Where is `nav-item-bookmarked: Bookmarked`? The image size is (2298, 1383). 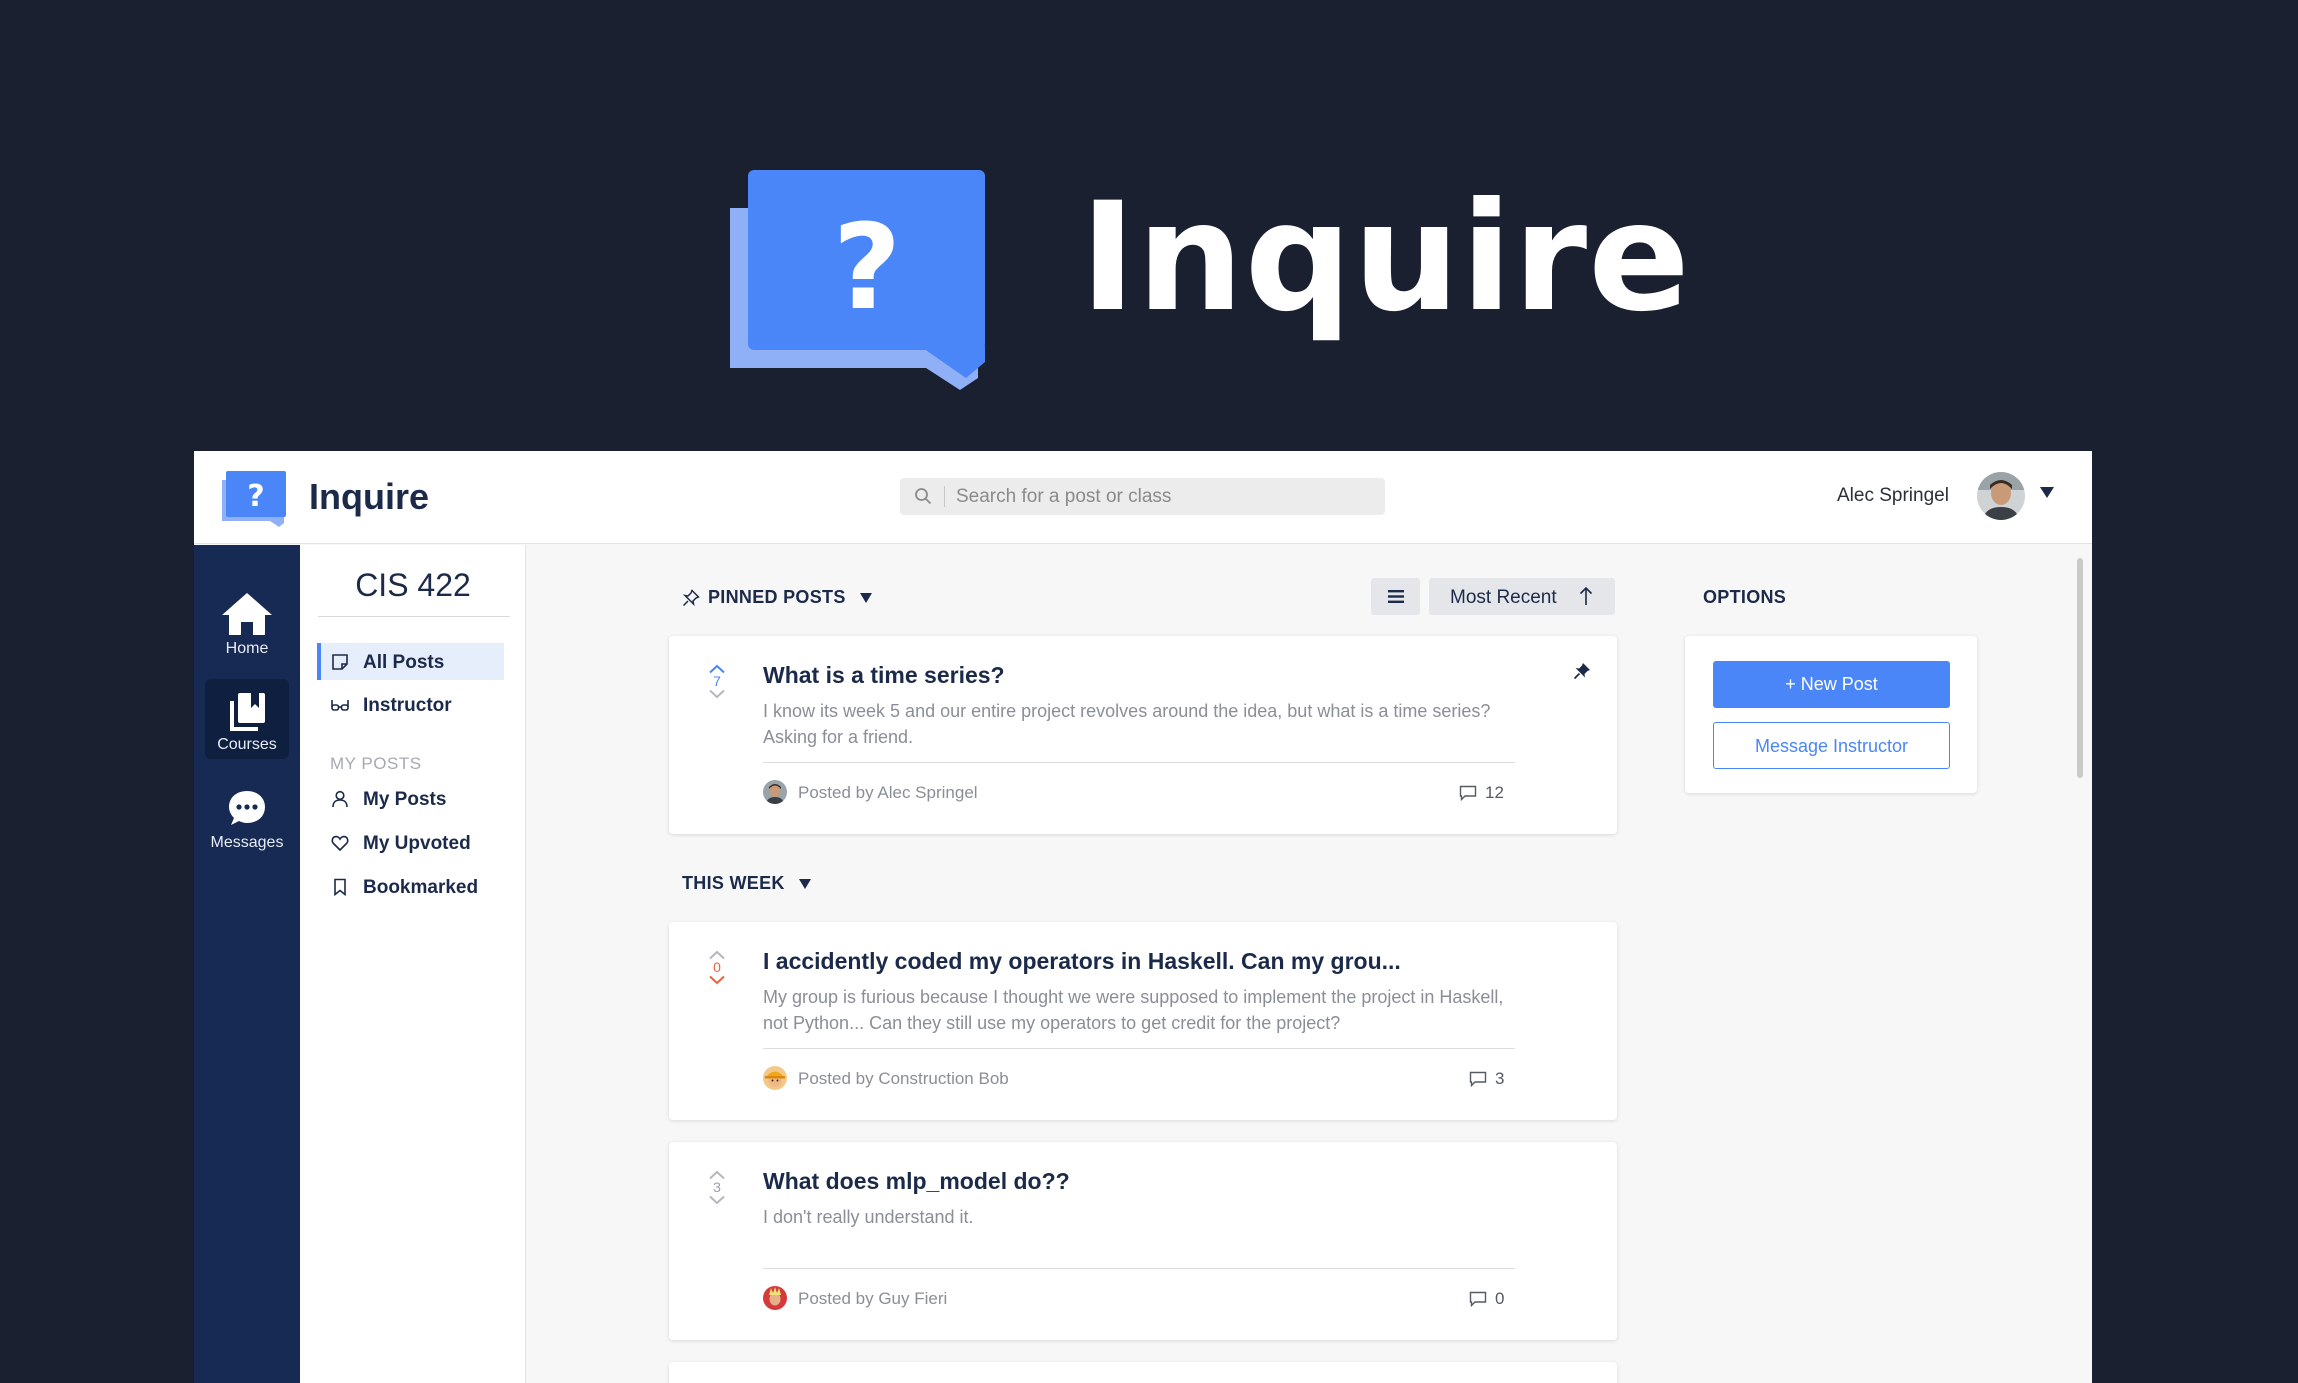 nav-item-bookmarked: Bookmarked is located at coordinates (410, 886).